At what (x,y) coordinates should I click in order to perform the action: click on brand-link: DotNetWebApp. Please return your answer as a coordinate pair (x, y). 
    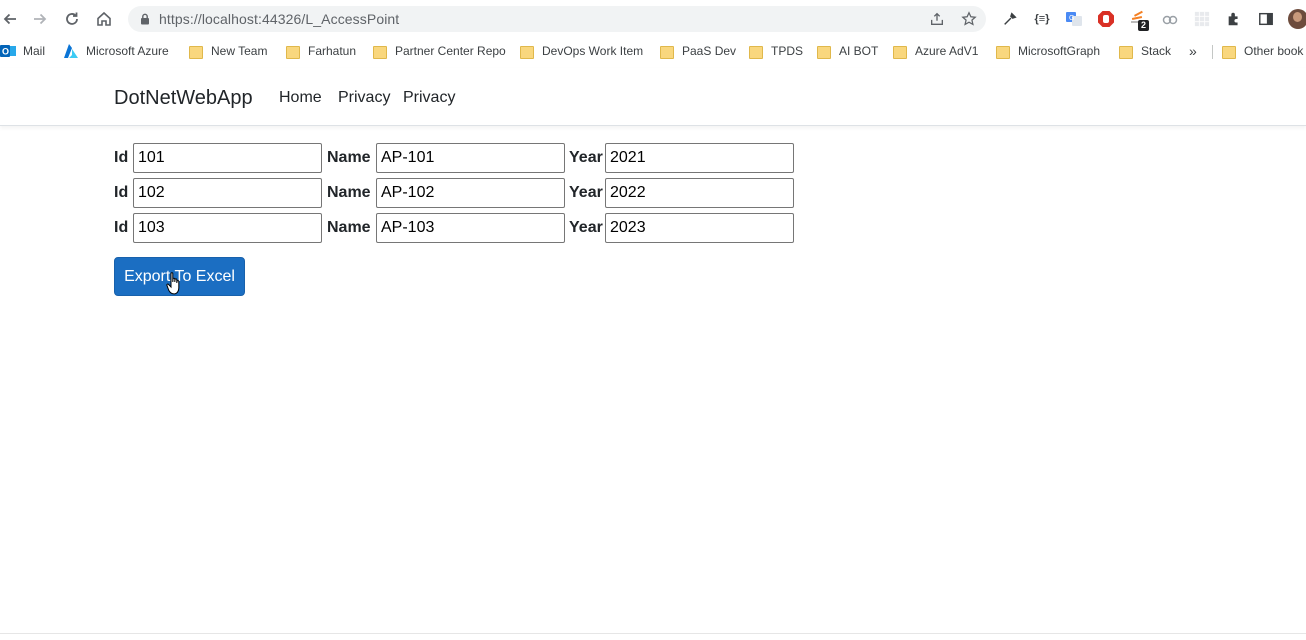
    Looking at the image, I should click on (183, 98).